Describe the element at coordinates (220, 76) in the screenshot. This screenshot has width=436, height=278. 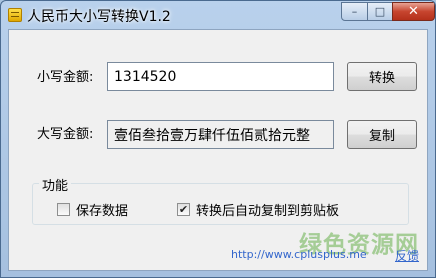
I see `small-amount-input` at that location.